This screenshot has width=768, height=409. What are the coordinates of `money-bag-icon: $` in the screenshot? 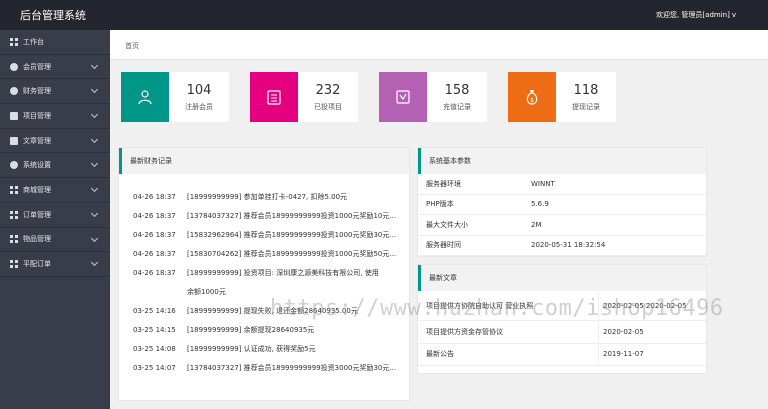 It's located at (532, 97).